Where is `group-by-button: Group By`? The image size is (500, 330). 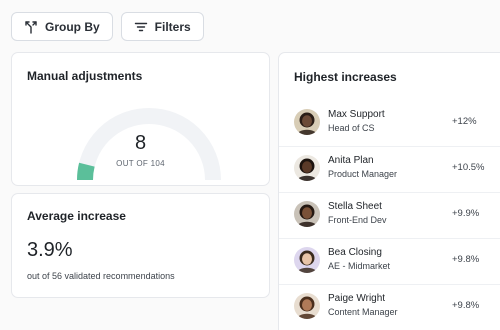
group-by-button: Group By is located at coordinates (62, 26).